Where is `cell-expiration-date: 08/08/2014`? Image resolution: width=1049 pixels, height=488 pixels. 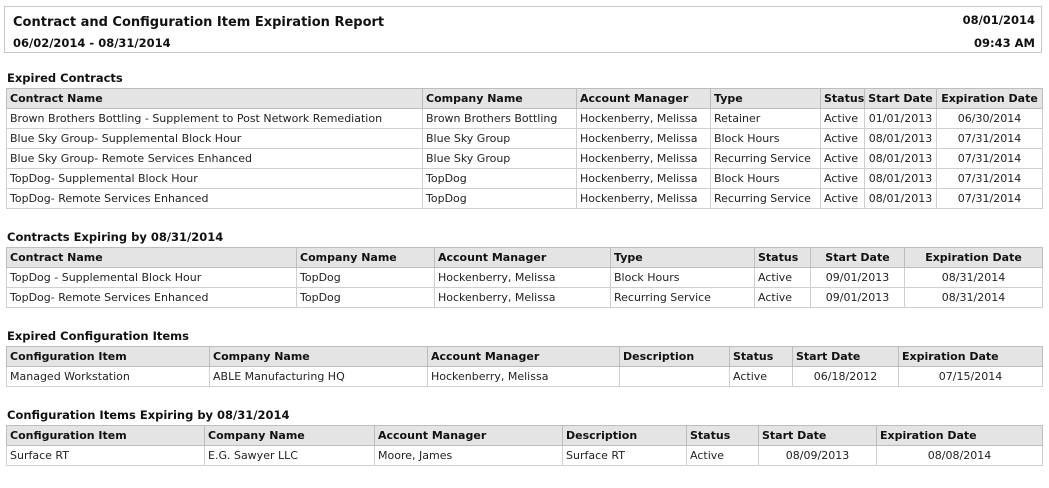 cell-expiration-date: 08/08/2014 is located at coordinates (959, 455).